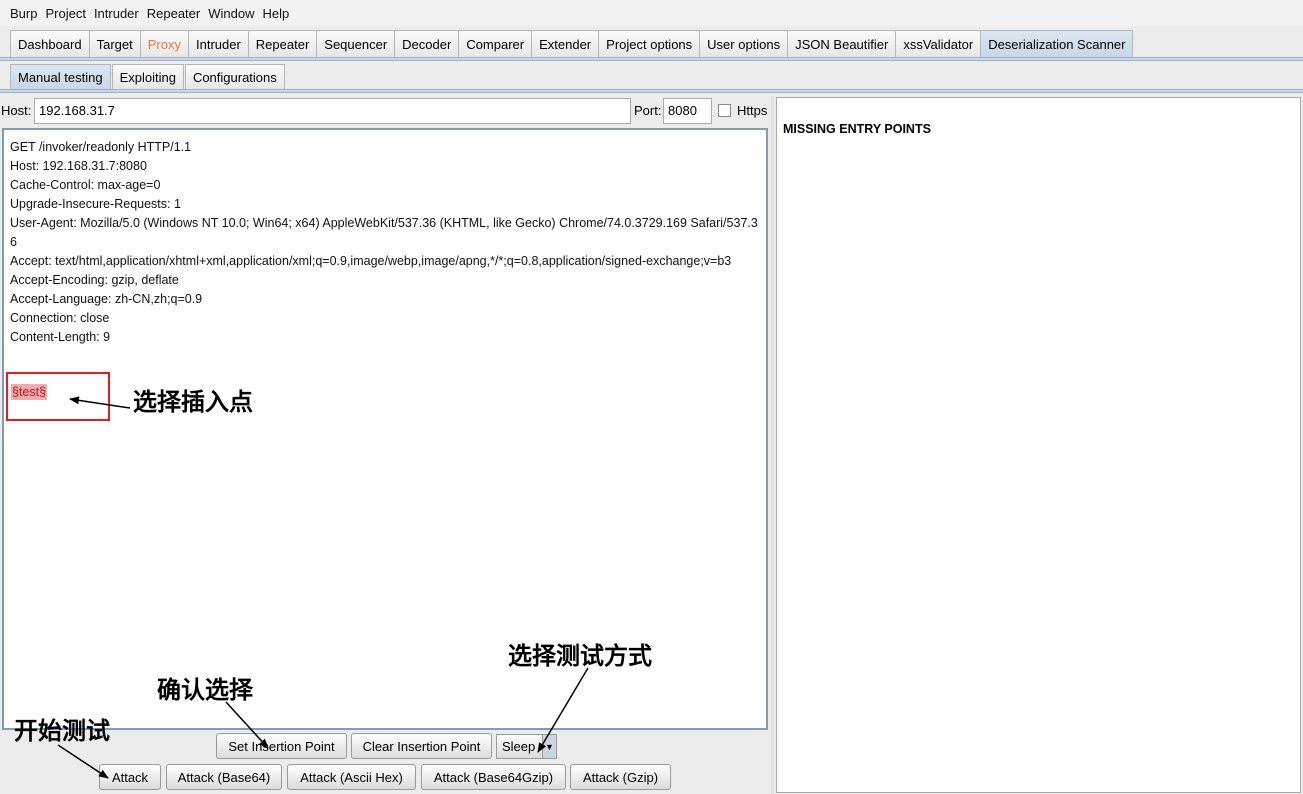  Describe the element at coordinates (351, 777) in the screenshot. I see `attack-ascii-hex-button: Attack (Ascii Hex)` at that location.